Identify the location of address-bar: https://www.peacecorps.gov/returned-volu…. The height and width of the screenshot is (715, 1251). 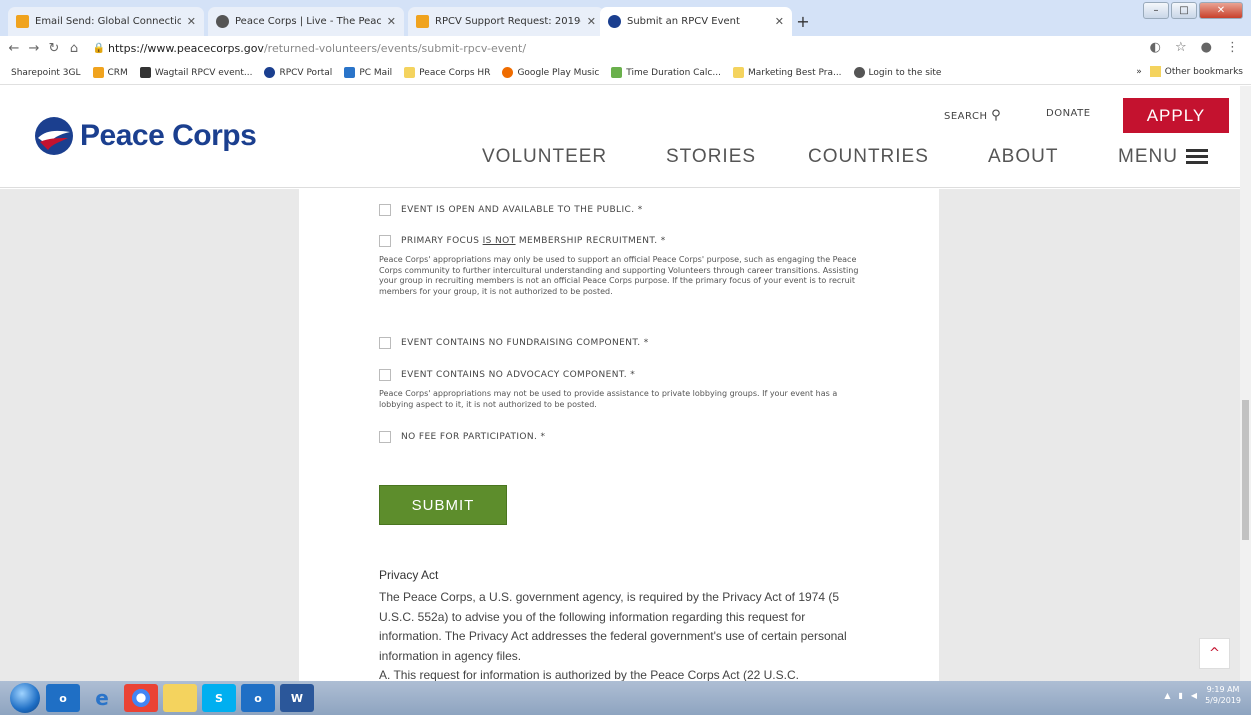
(317, 48).